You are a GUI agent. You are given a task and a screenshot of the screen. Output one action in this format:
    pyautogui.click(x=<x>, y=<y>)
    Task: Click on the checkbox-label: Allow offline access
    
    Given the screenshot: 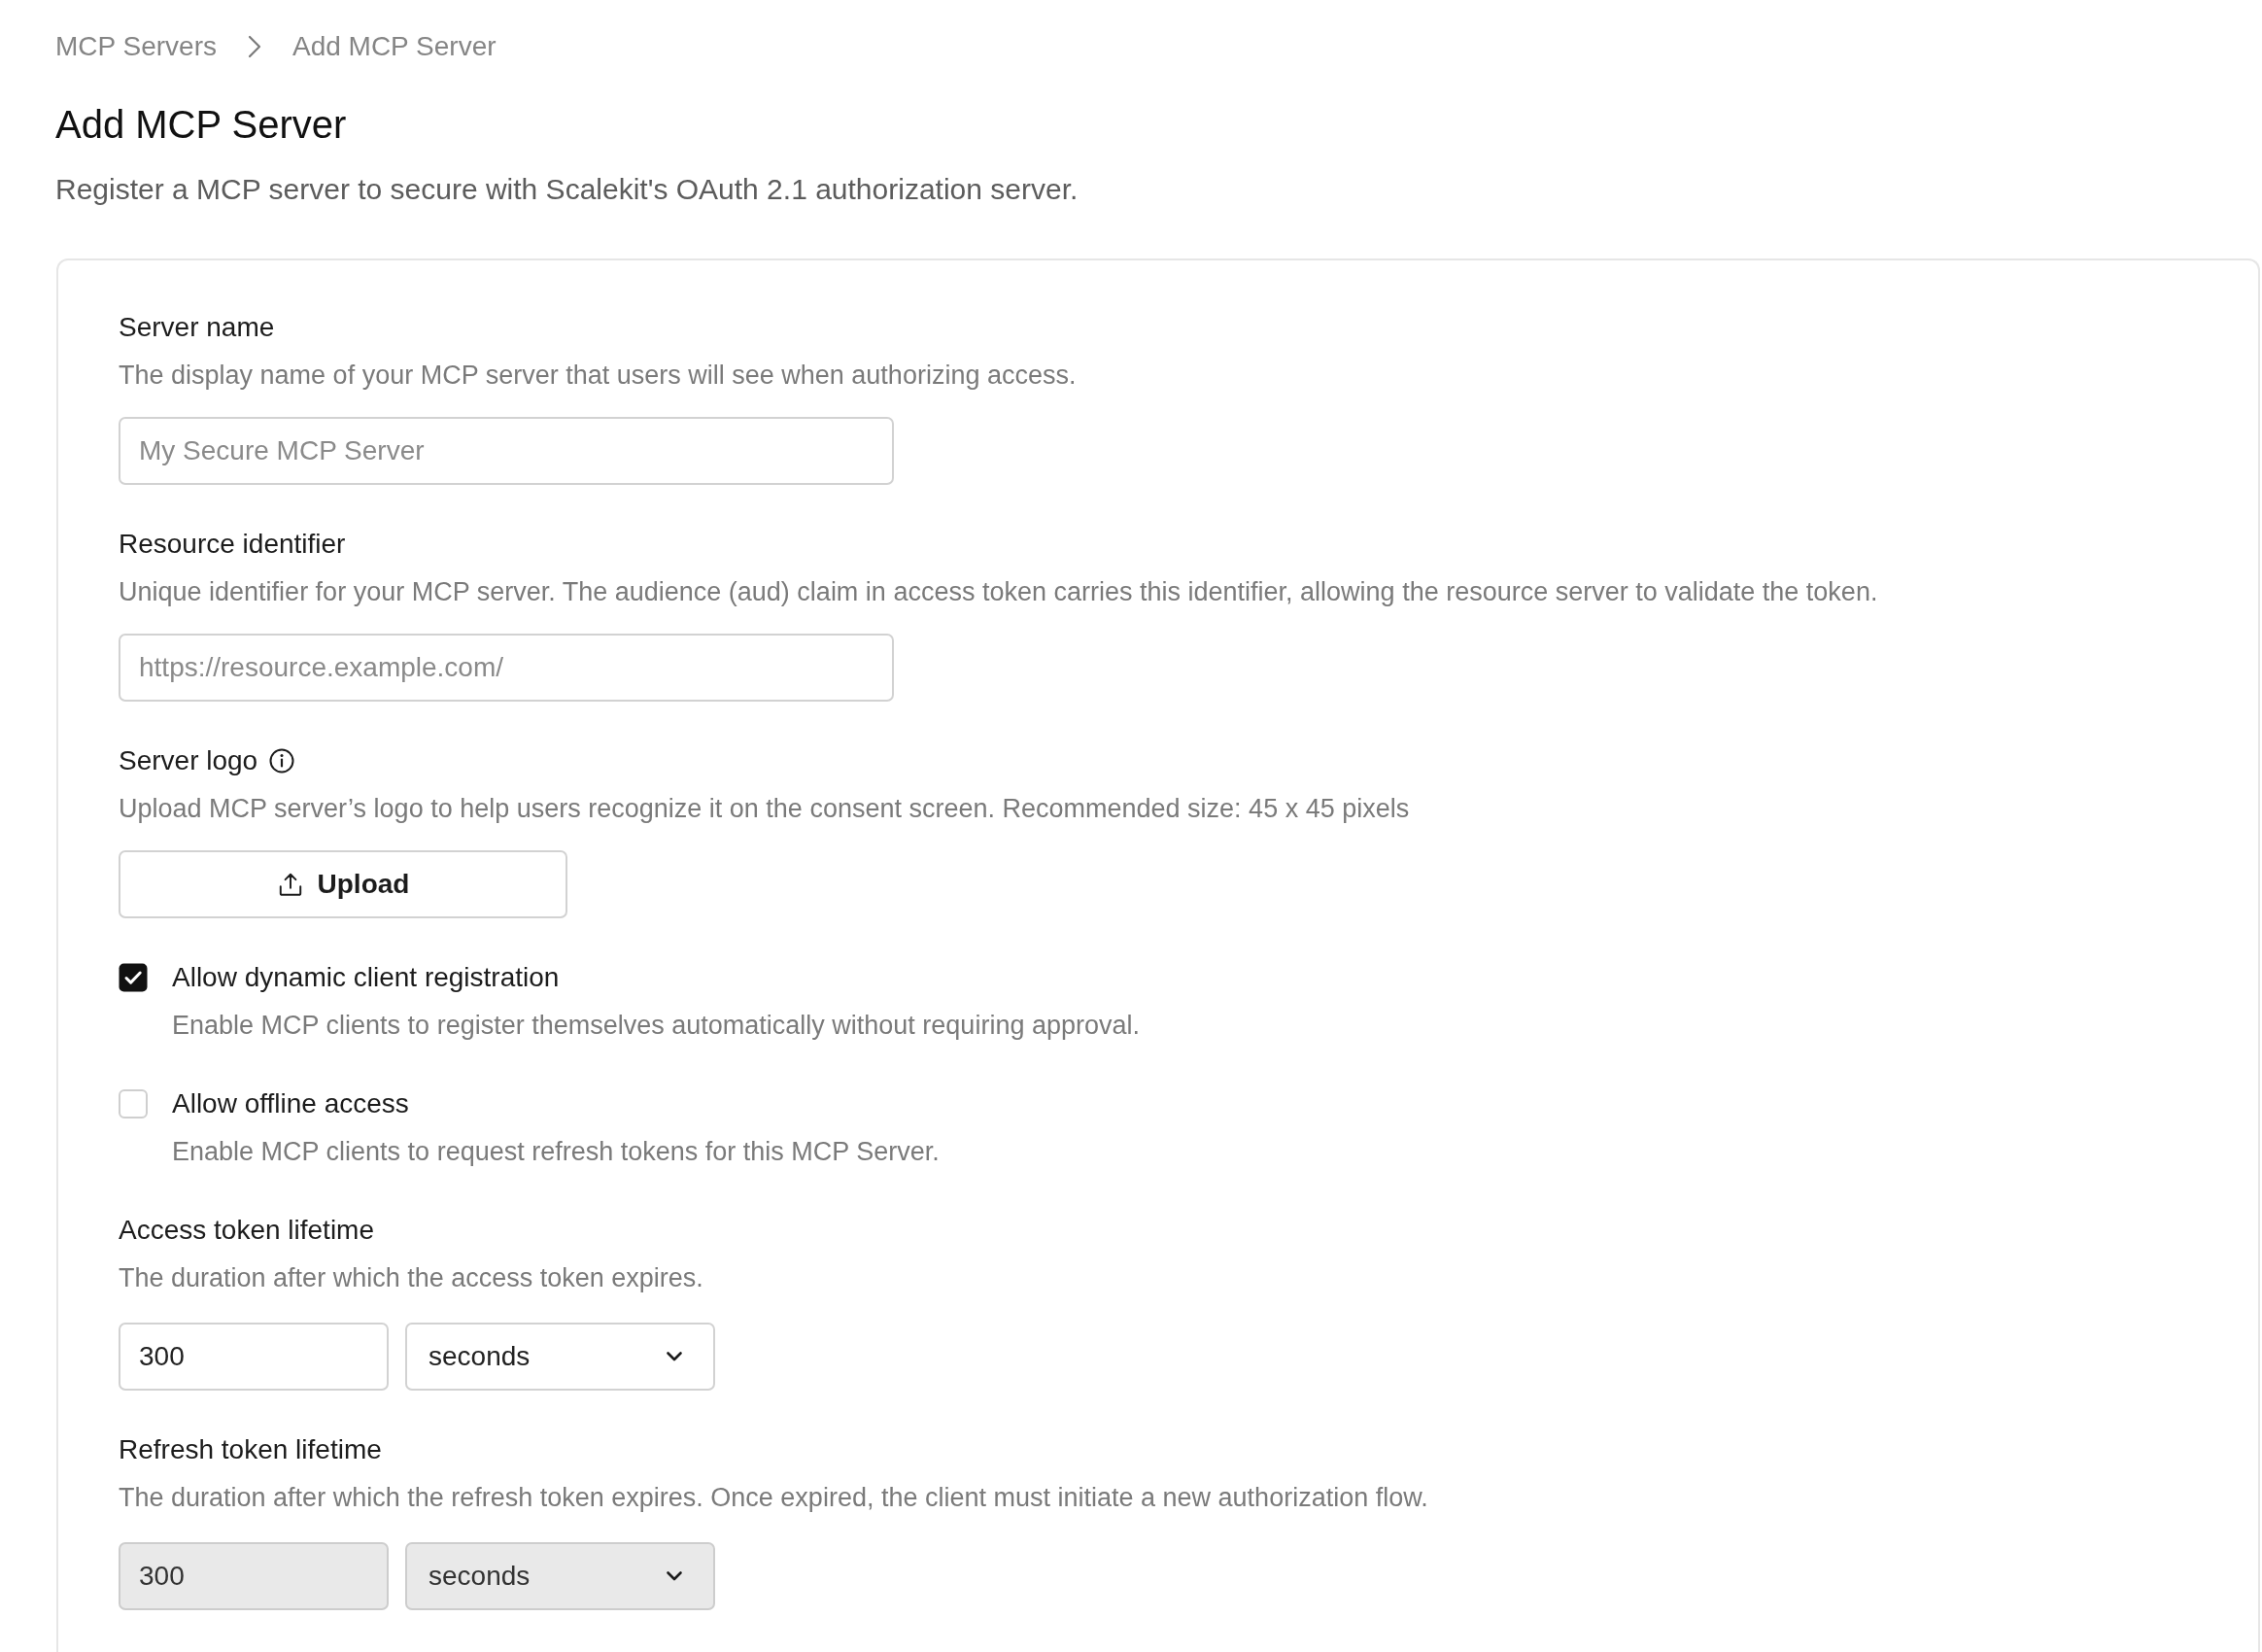 What is the action you would take?
    pyautogui.click(x=290, y=1103)
    